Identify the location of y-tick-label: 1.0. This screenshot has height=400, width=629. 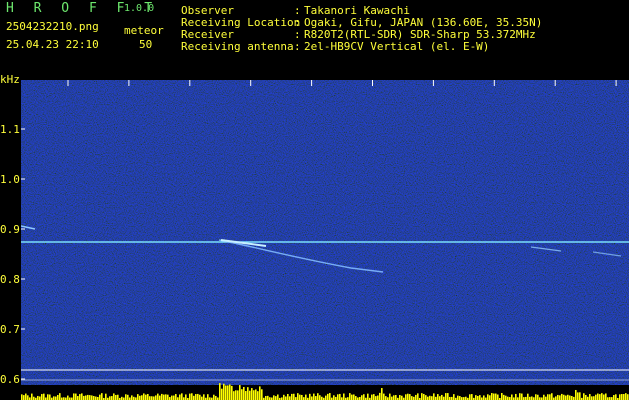
(10, 179).